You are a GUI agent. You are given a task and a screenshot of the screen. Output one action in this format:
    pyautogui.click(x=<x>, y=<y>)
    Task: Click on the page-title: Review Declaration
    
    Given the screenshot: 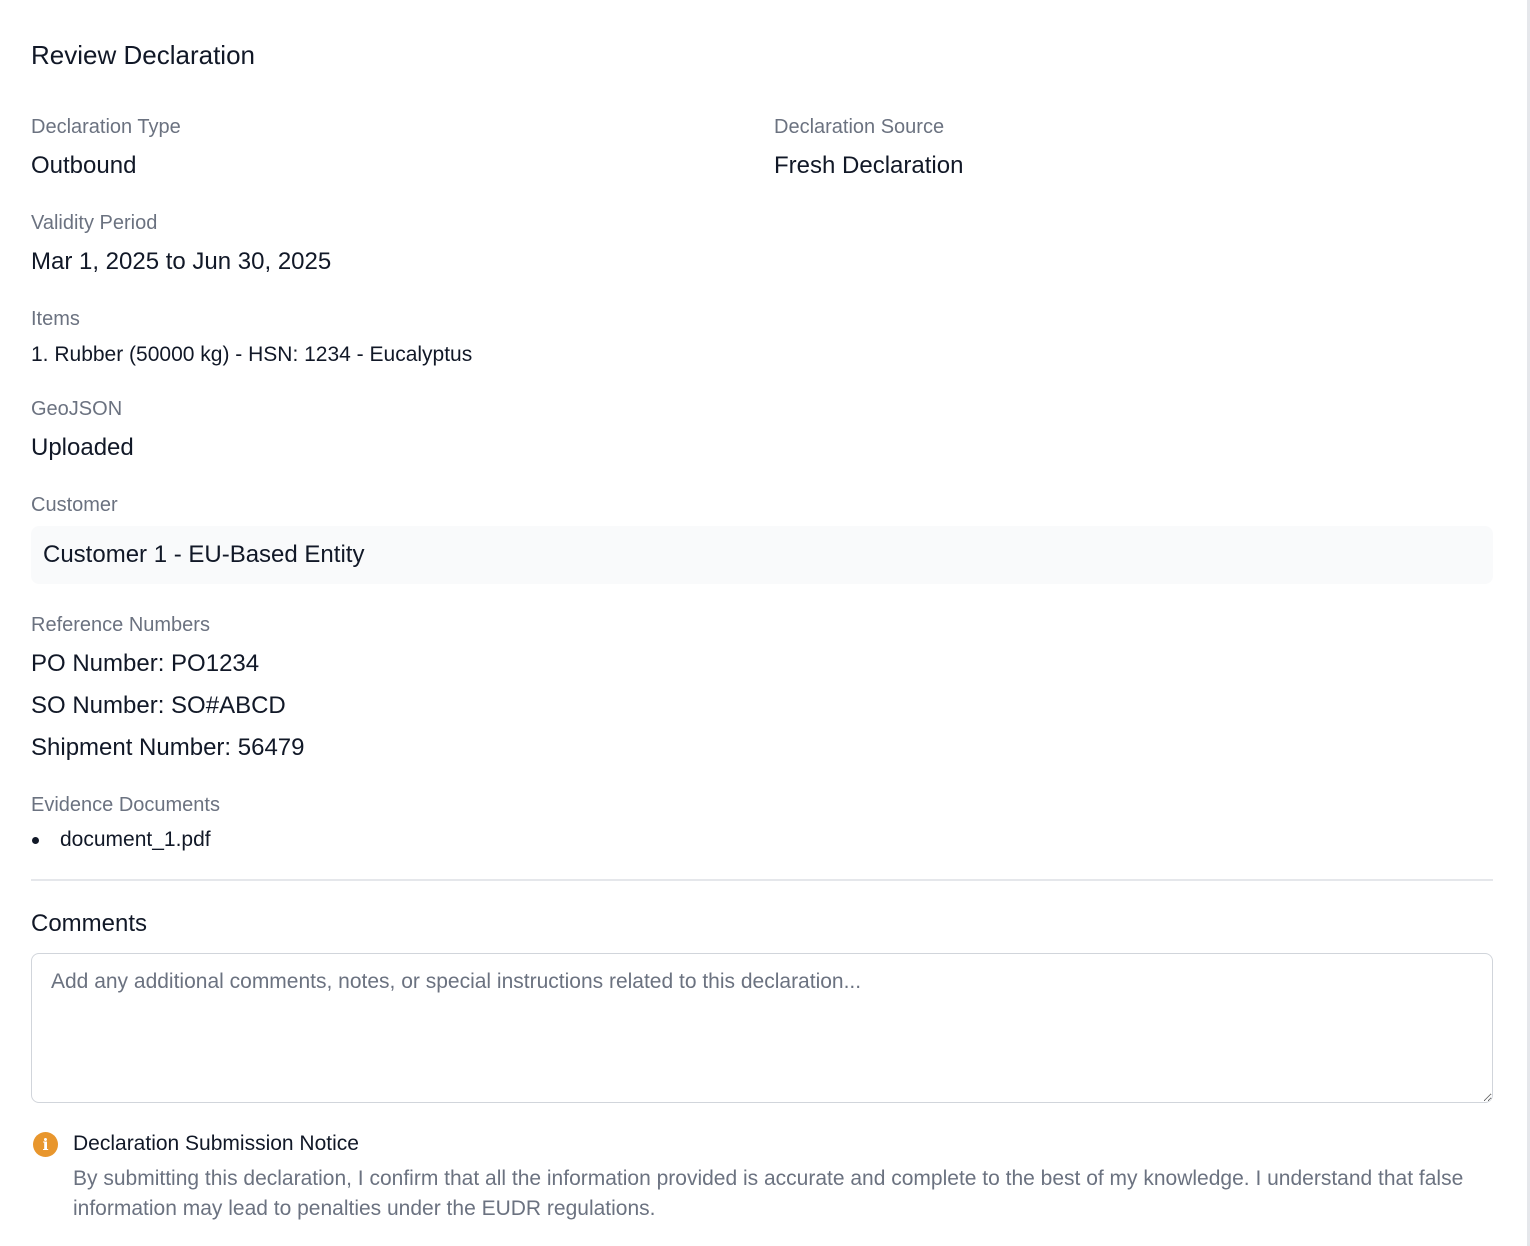 What is the action you would take?
    pyautogui.click(x=143, y=55)
    